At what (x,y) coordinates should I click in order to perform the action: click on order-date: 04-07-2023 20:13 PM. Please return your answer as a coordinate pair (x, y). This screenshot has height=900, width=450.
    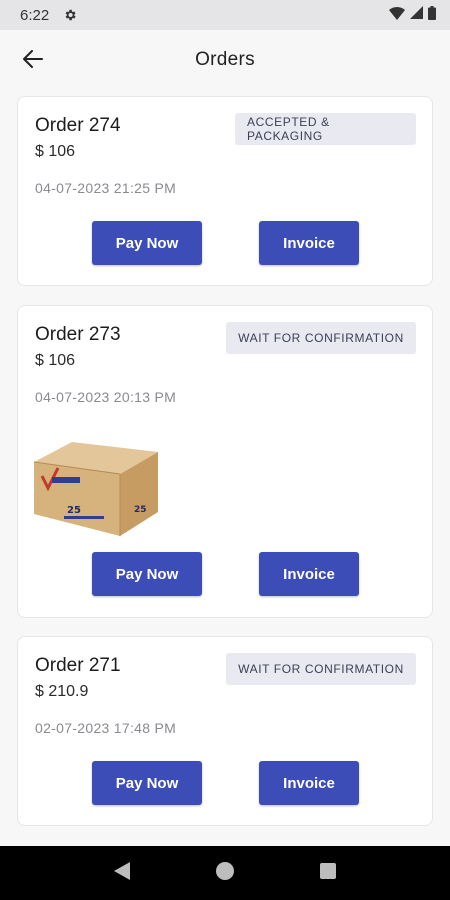
    Looking at the image, I should click on (106, 397).